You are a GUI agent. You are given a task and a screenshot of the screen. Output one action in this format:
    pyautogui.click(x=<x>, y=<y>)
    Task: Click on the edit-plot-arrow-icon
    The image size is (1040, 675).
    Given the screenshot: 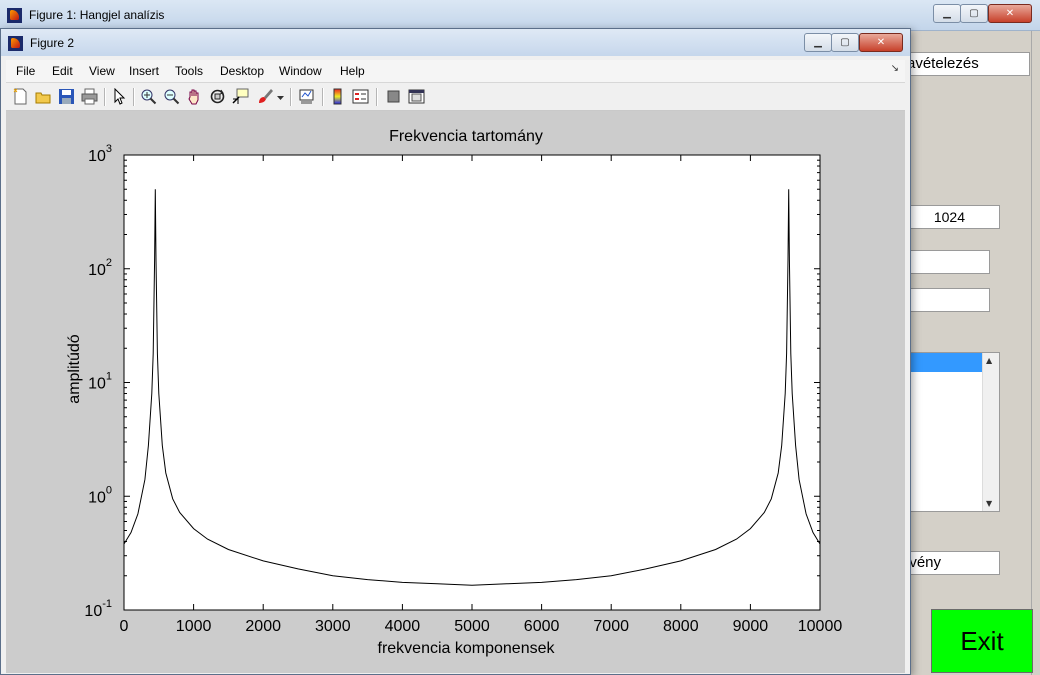 What is the action you would take?
    pyautogui.click(x=119, y=96)
    